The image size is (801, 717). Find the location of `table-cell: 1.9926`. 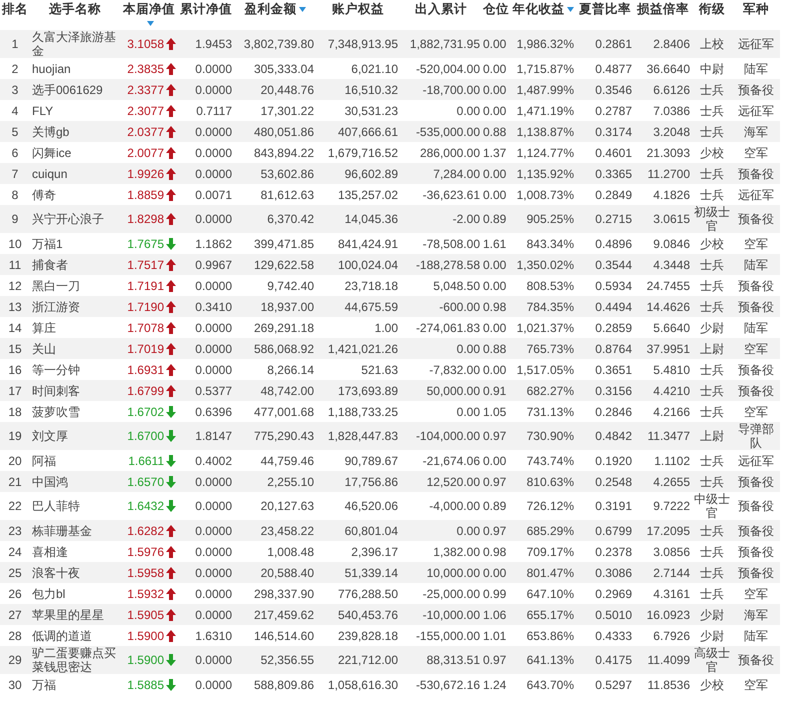

table-cell: 1.9926 is located at coordinates (145, 173).